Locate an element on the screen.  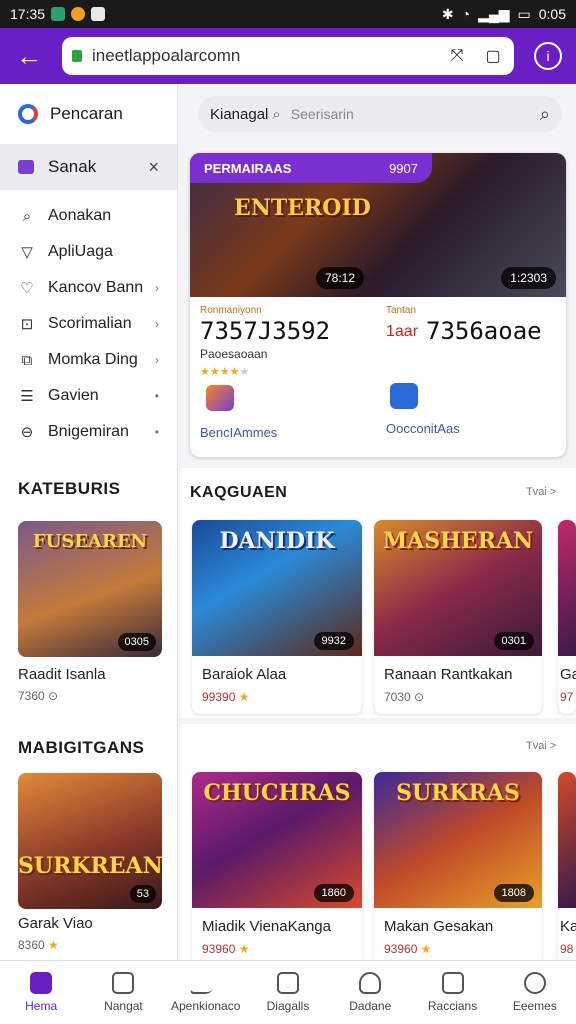
sidebar-item-selected: Sanak × is located at coordinates (88, 167).